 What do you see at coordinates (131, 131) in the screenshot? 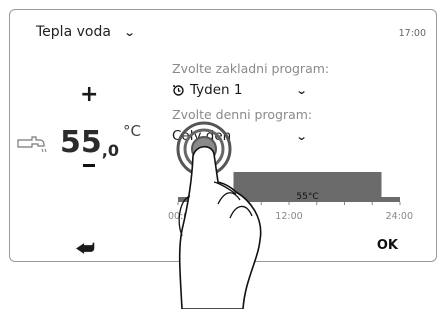
I see `temp-unit: °C` at bounding box center [131, 131].